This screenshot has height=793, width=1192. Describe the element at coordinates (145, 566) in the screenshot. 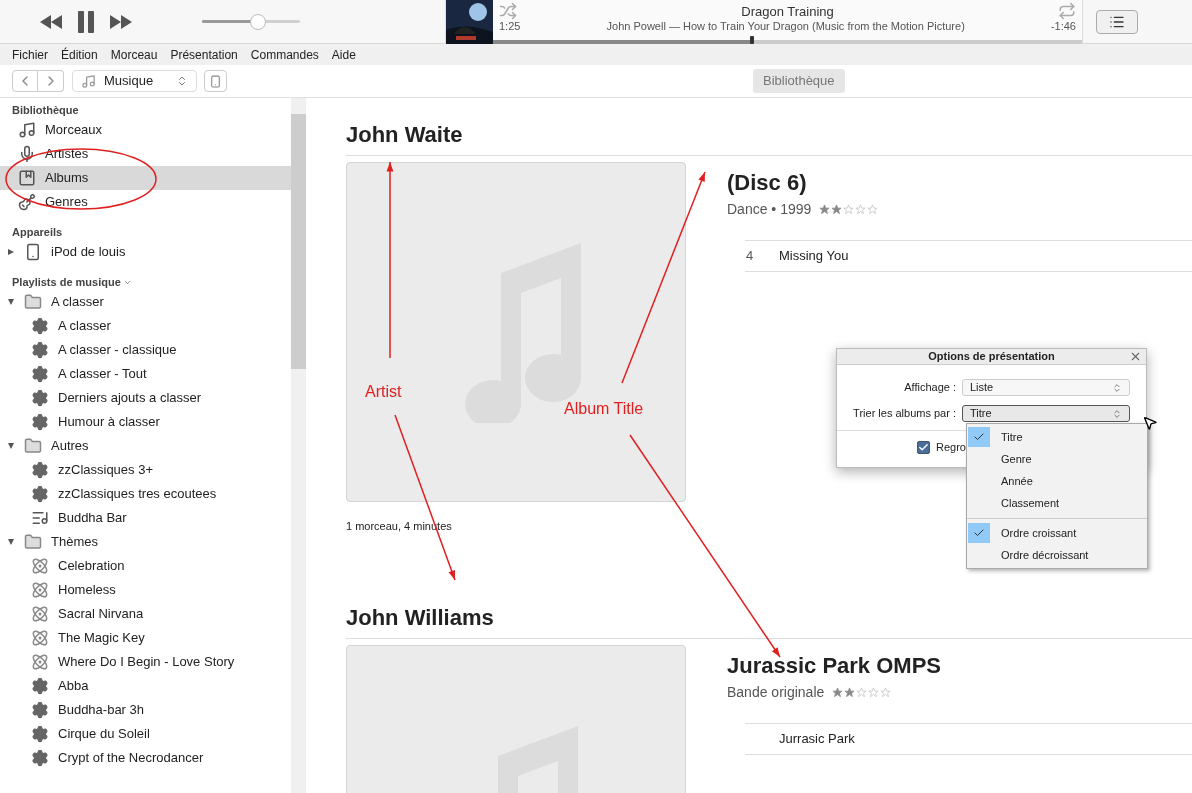

I see `playlist-item: Celebration` at that location.